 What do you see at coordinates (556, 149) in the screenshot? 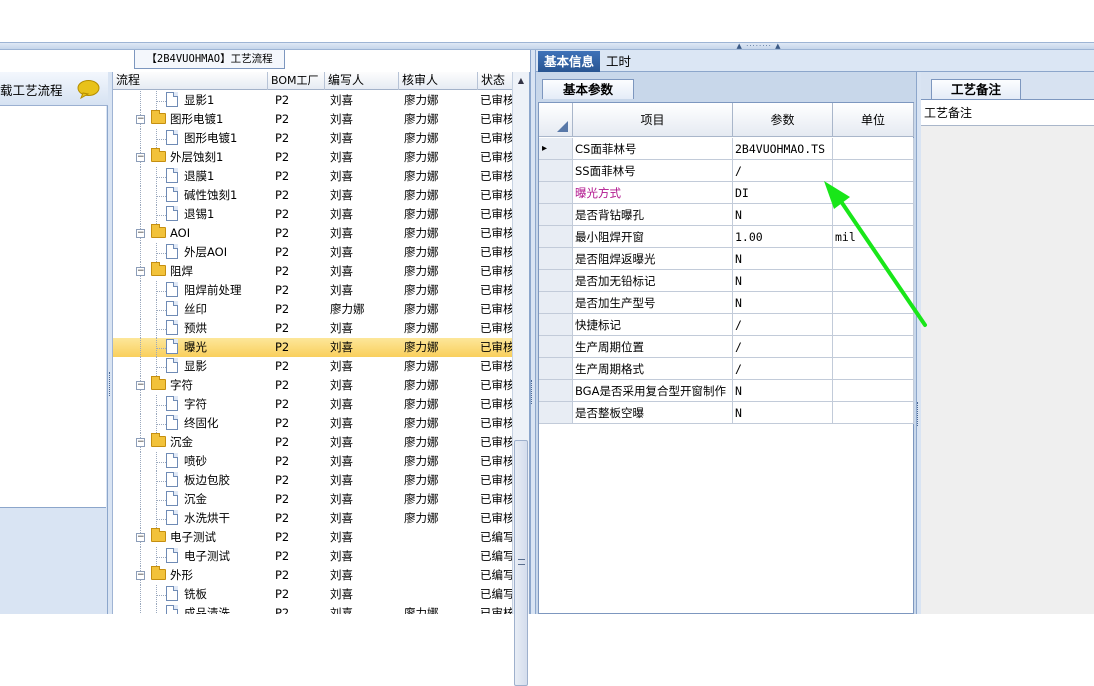
I see `current-row-indicator-icon: ▸` at bounding box center [556, 149].